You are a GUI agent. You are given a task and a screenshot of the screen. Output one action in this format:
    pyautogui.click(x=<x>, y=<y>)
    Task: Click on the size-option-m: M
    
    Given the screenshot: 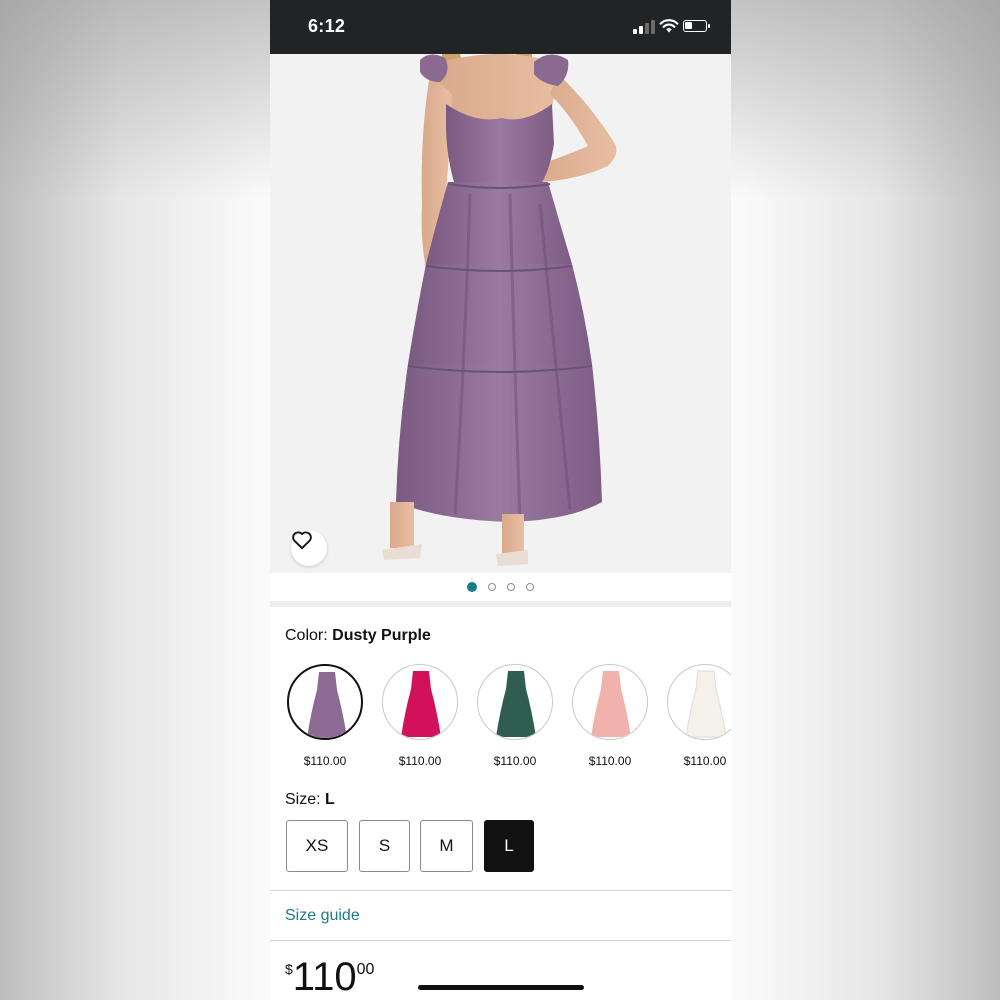 What is the action you would take?
    pyautogui.click(x=446, y=846)
    